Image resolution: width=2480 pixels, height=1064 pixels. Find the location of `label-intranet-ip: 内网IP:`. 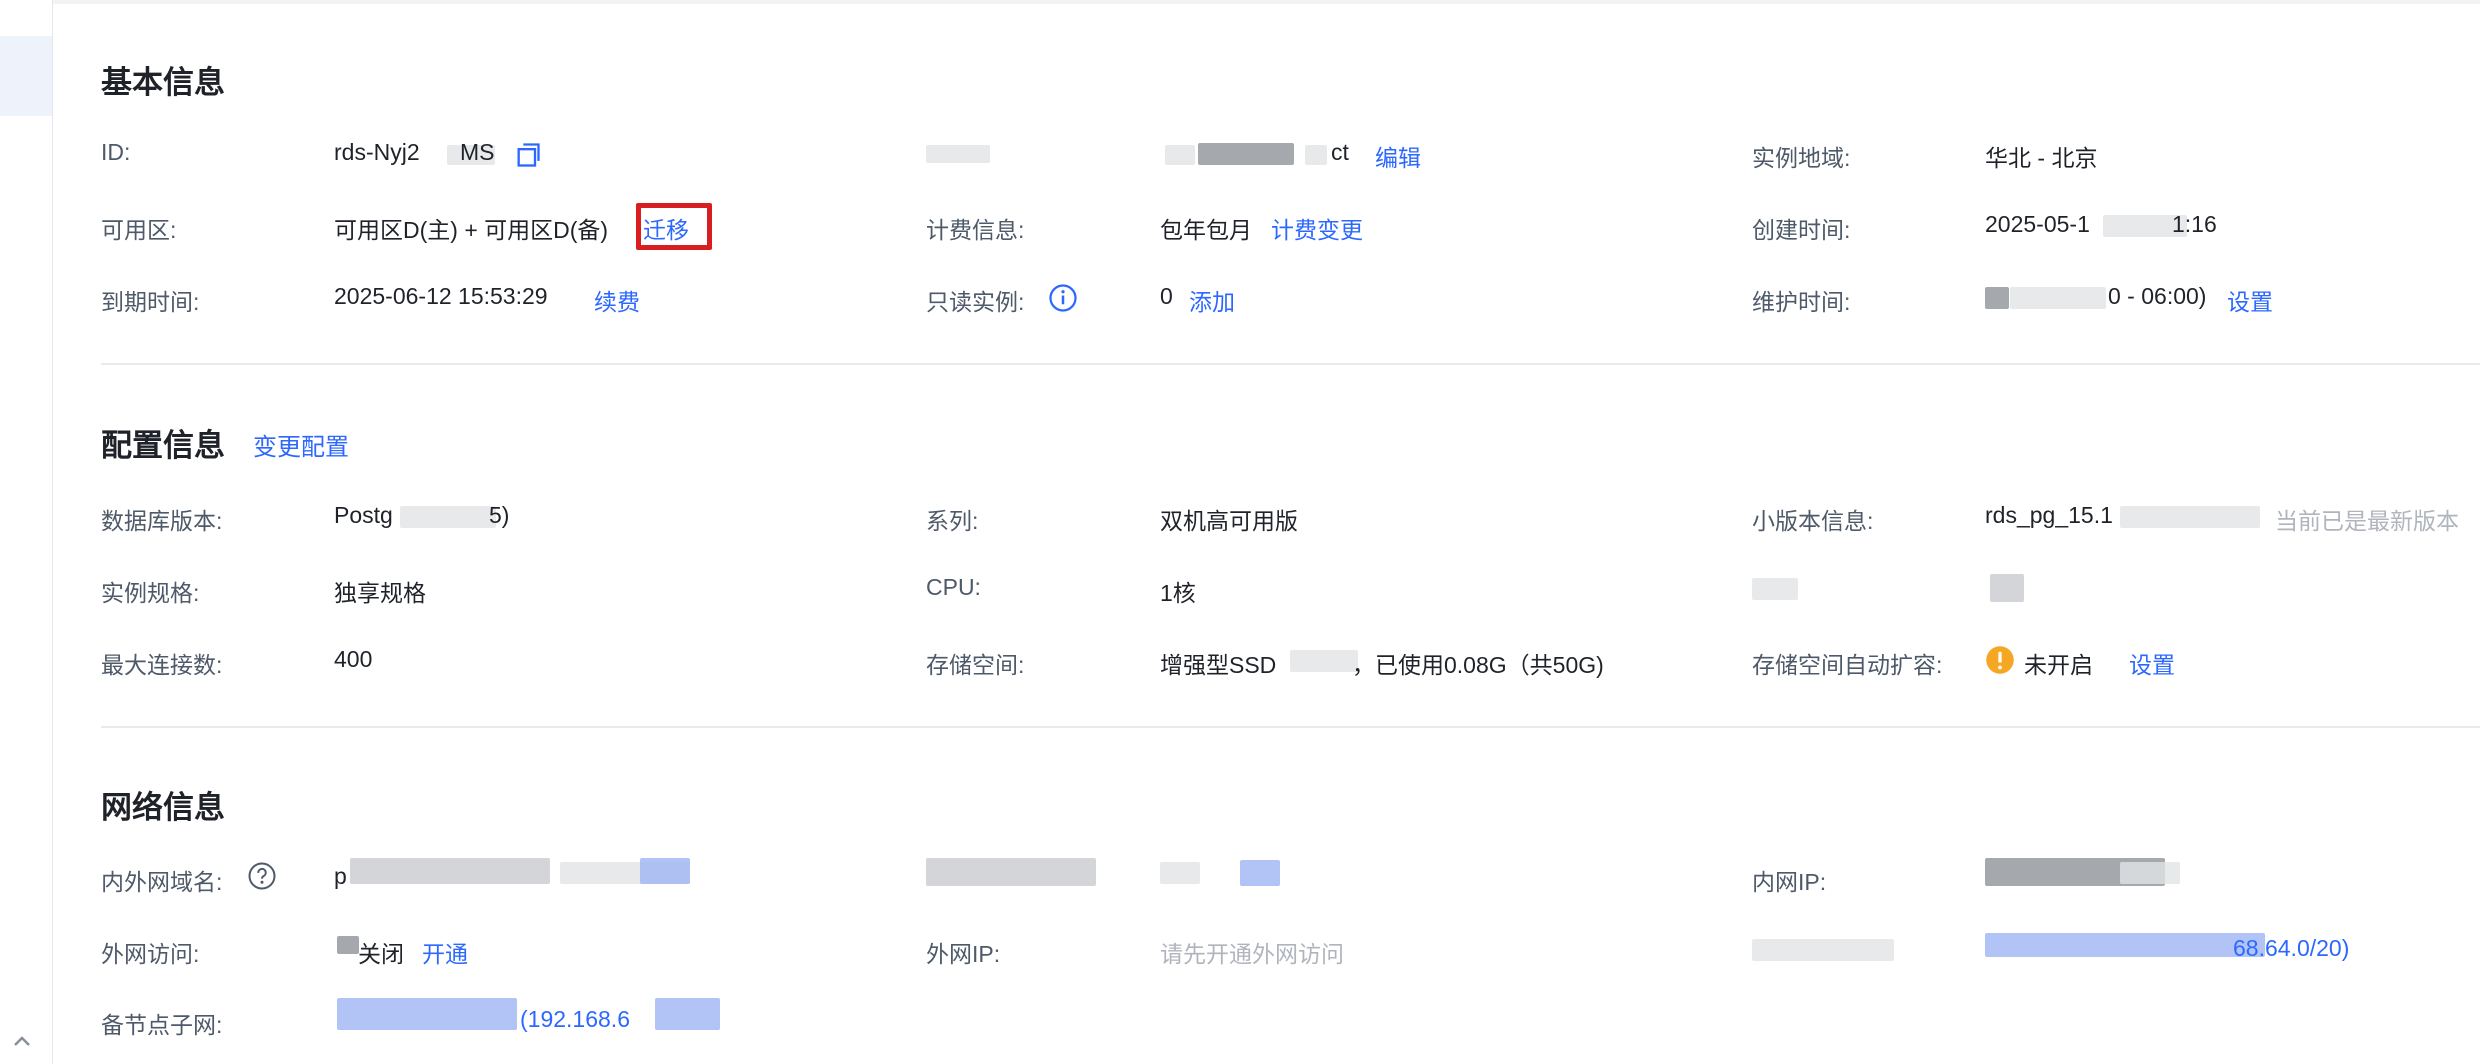

label-intranet-ip: 内网IP: is located at coordinates (1789, 882).